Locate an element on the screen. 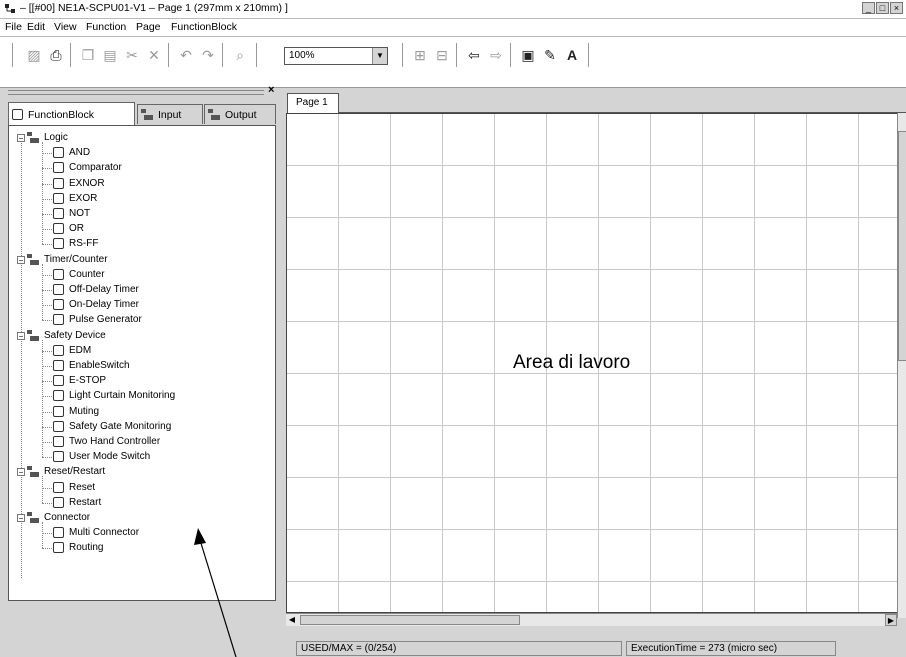  tree-item: Restart is located at coordinates (77, 502).